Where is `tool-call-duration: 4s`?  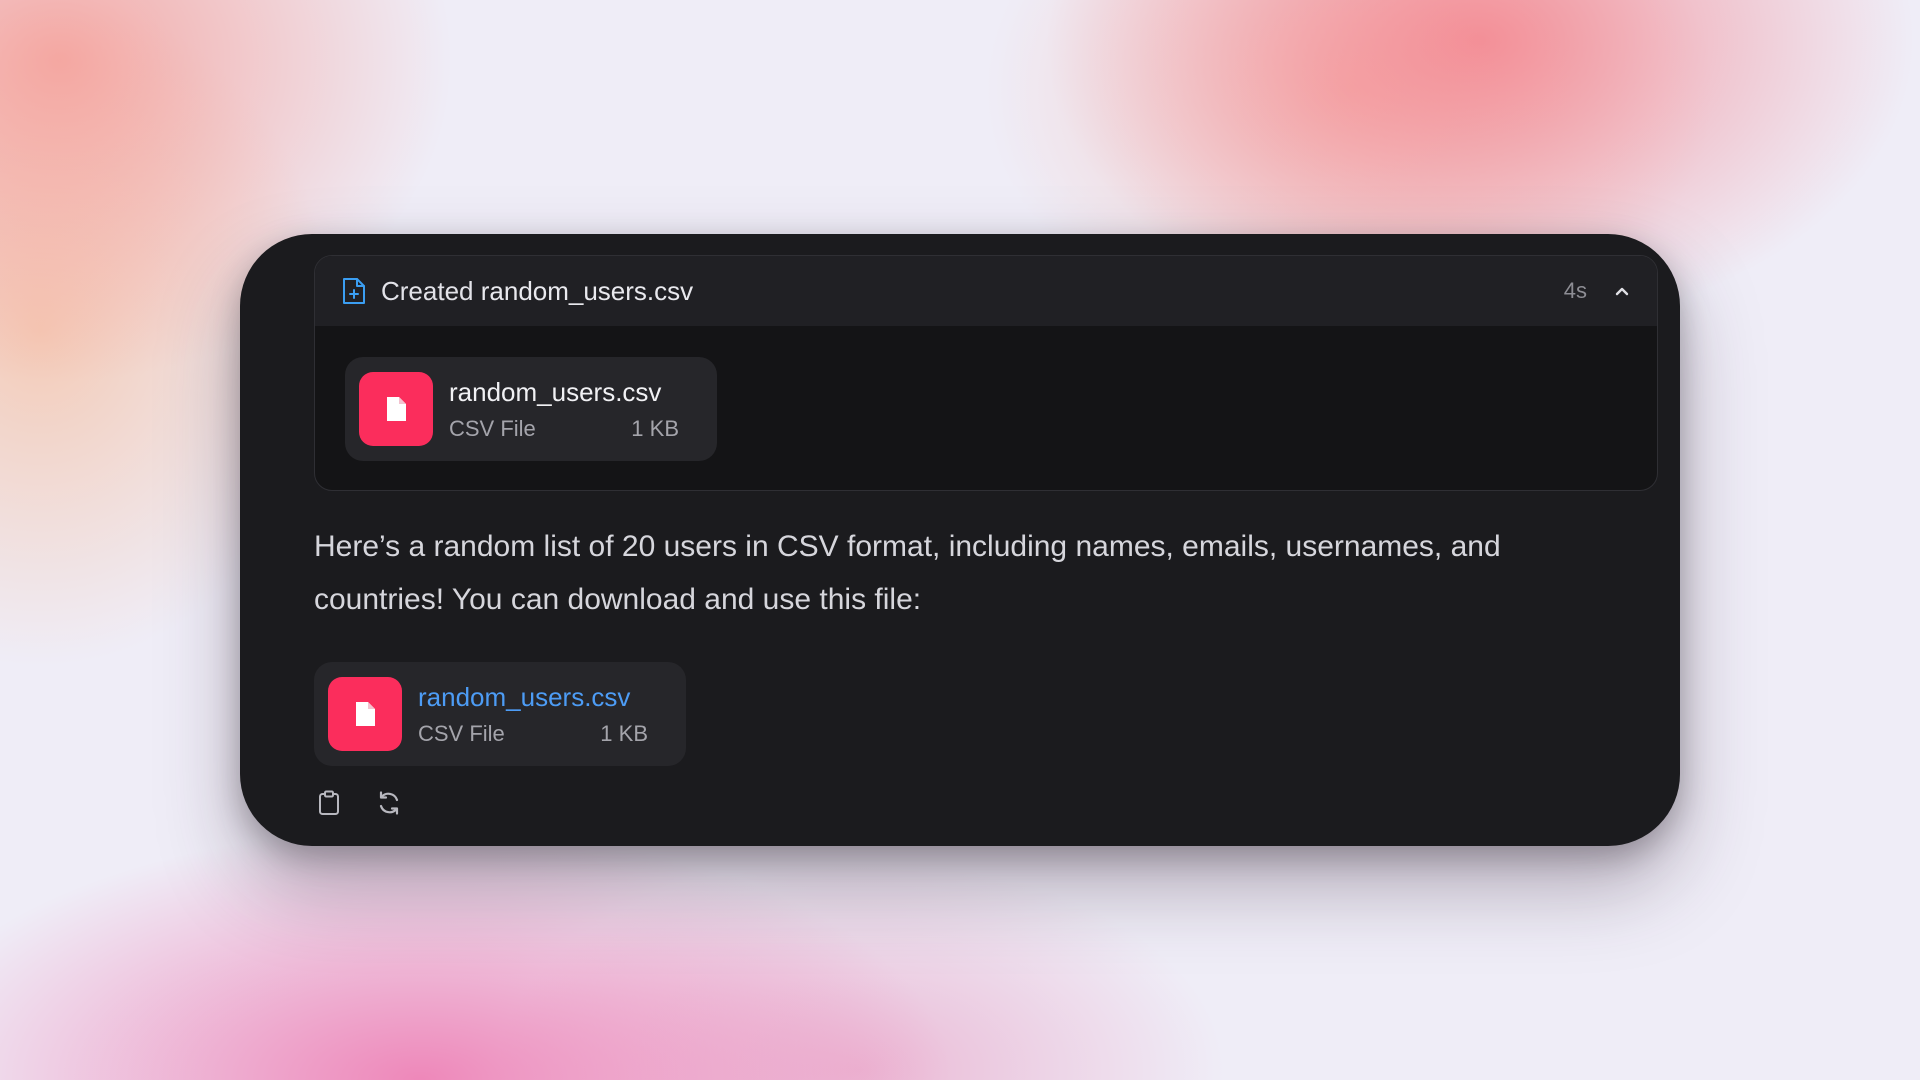 tool-call-duration: 4s is located at coordinates (1575, 290).